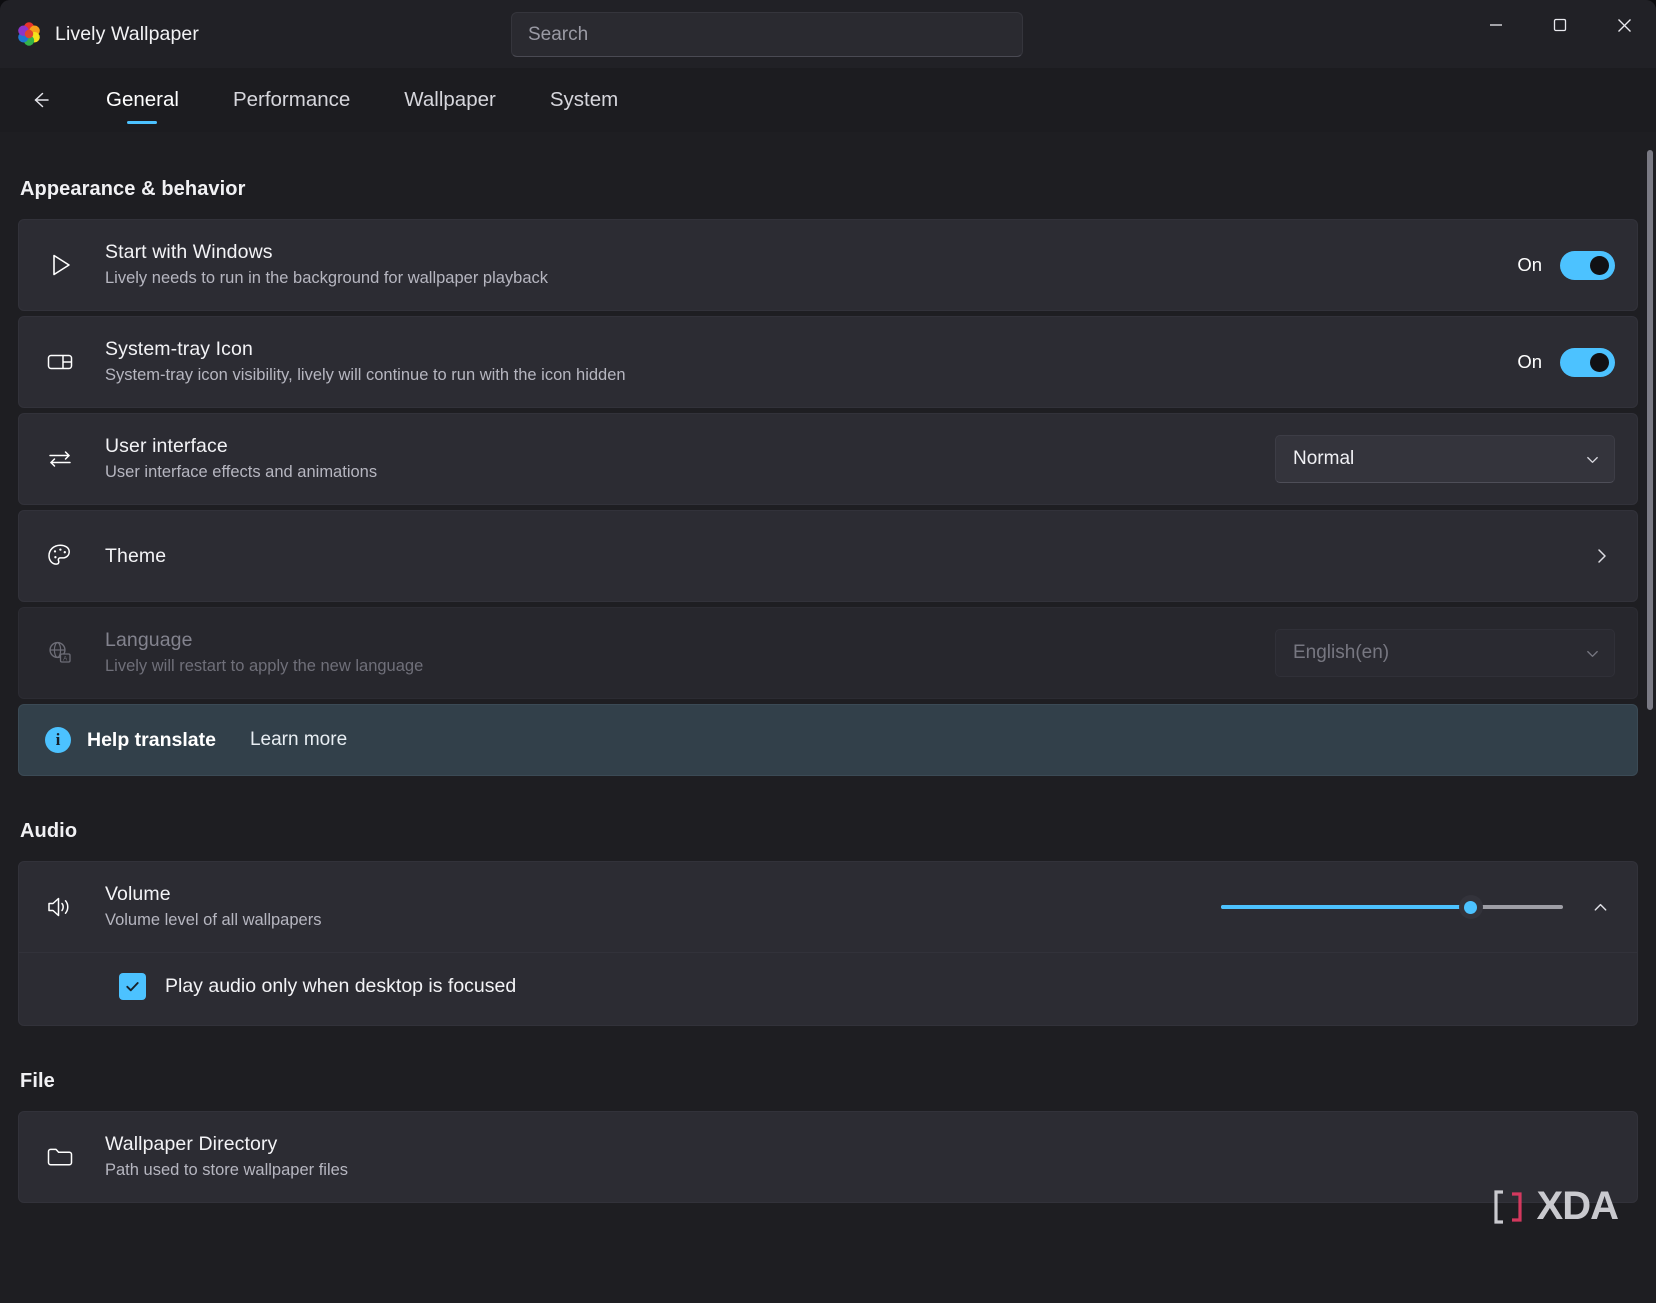  Describe the element at coordinates (298, 740) in the screenshot. I see `learn-more-link: Learn more` at that location.